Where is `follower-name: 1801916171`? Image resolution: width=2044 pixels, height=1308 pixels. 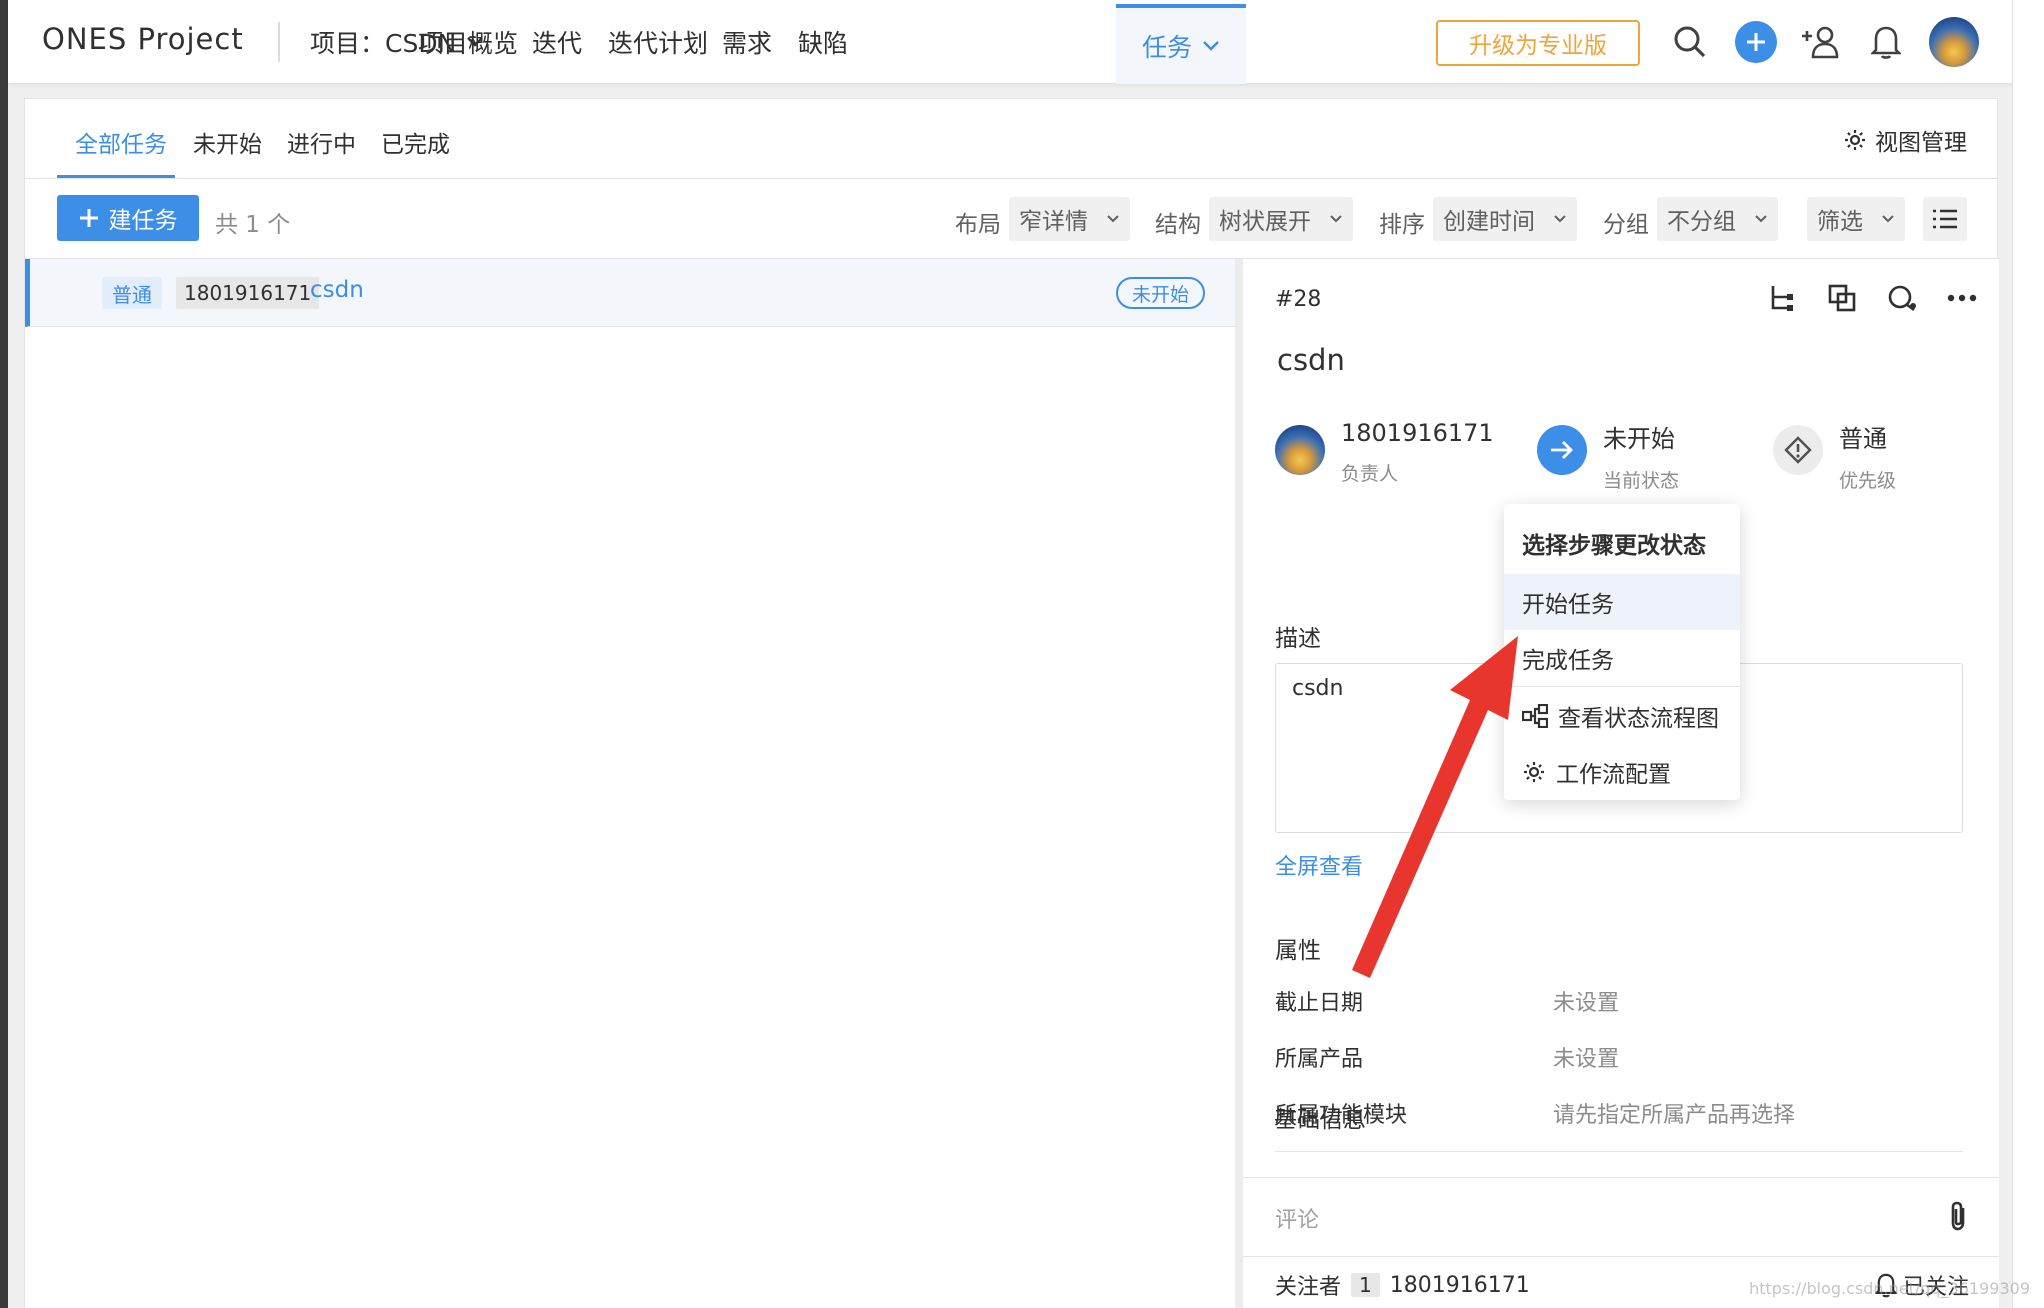
follower-name: 1801916171 is located at coordinates (1459, 1285).